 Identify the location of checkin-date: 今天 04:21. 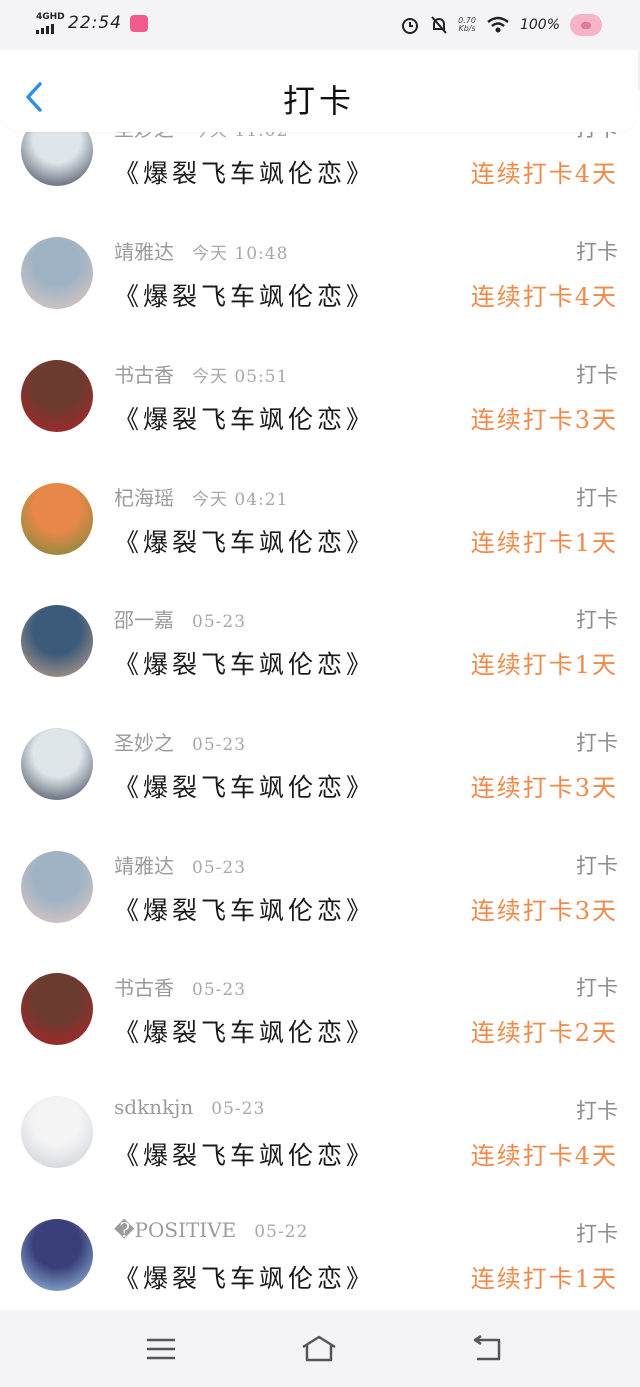
(240, 500).